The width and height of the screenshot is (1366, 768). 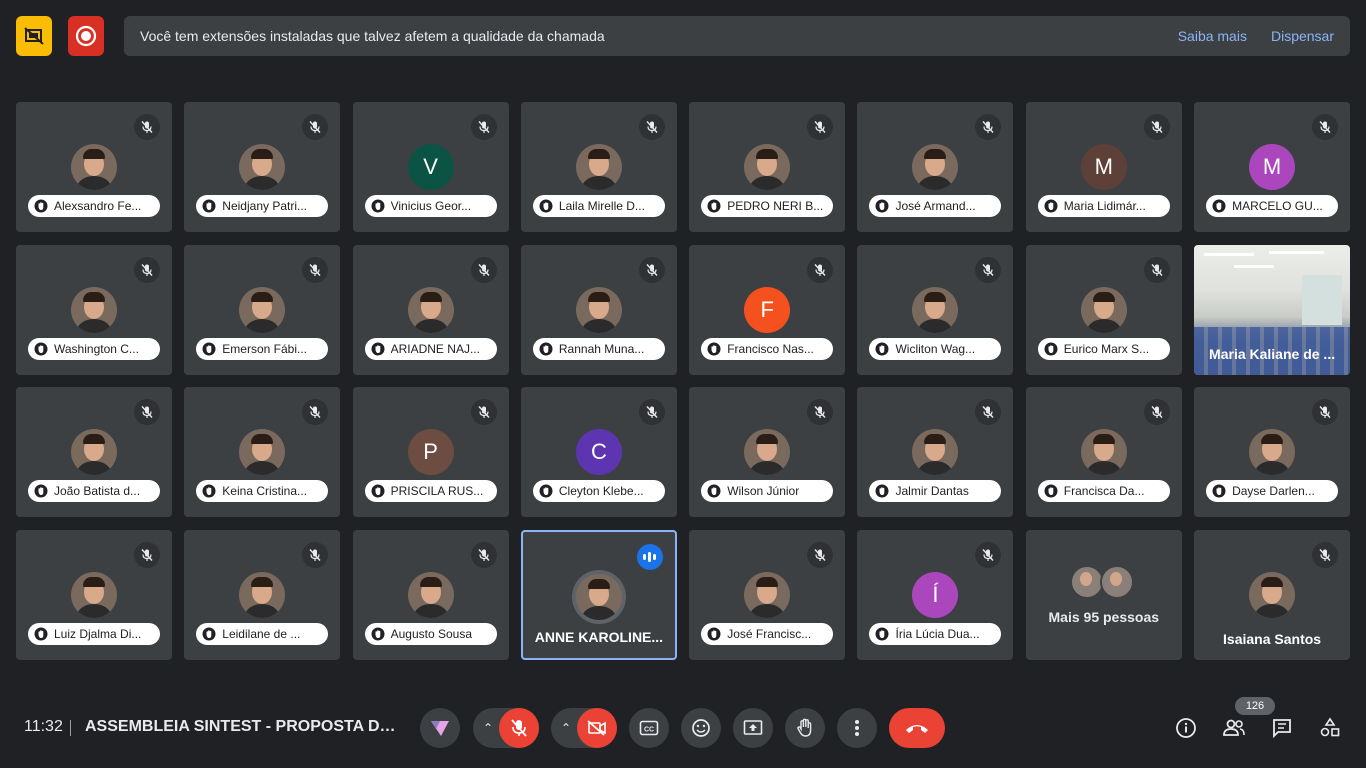 I want to click on present-button, so click(x=753, y=728).